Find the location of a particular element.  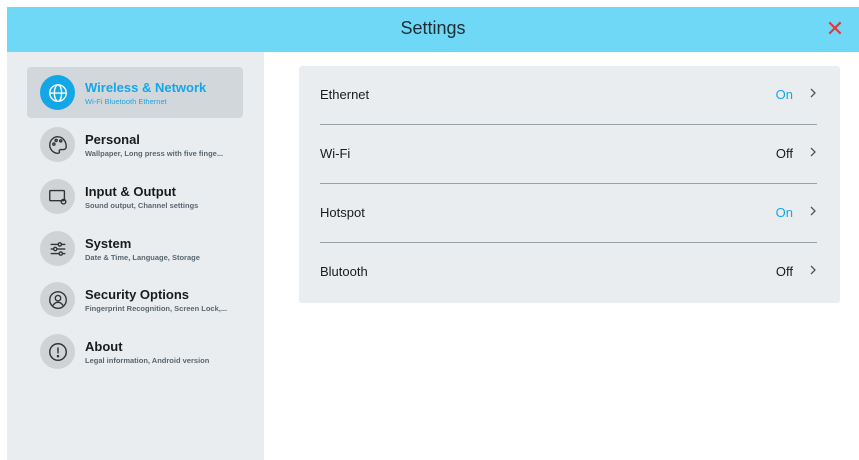

sidebar-item-subtitle: Legal information, Android version is located at coordinates (147, 360).